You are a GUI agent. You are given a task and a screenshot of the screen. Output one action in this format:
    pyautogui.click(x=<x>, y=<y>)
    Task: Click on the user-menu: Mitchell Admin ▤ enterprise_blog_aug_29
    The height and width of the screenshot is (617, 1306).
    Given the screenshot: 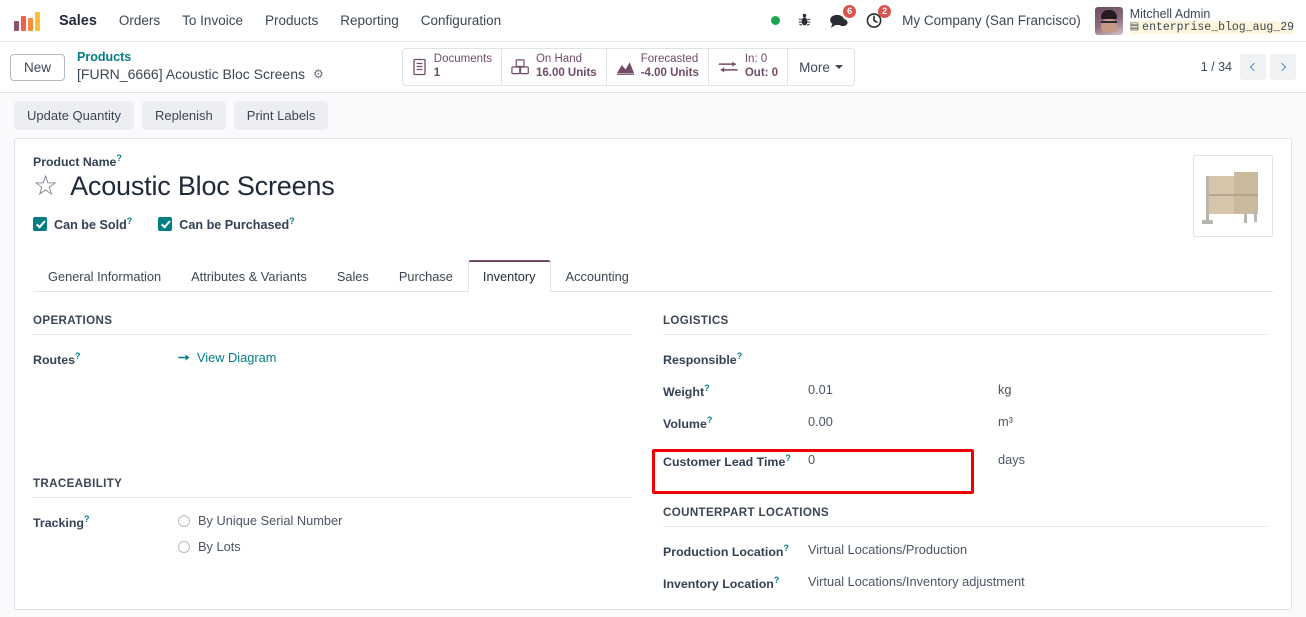 What is the action you would take?
    pyautogui.click(x=1192, y=20)
    